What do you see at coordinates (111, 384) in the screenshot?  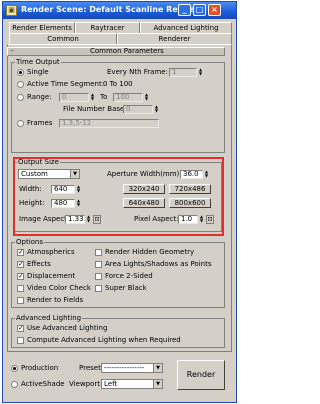 I see `viewport-value: Left` at bounding box center [111, 384].